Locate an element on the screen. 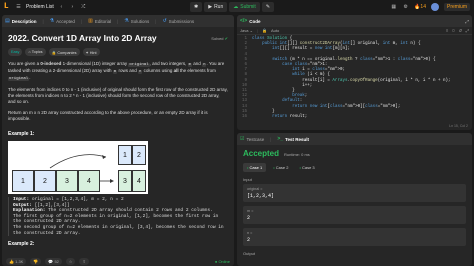 The image size is (474, 266). upload-icon: ☁ is located at coordinates (236, 7).